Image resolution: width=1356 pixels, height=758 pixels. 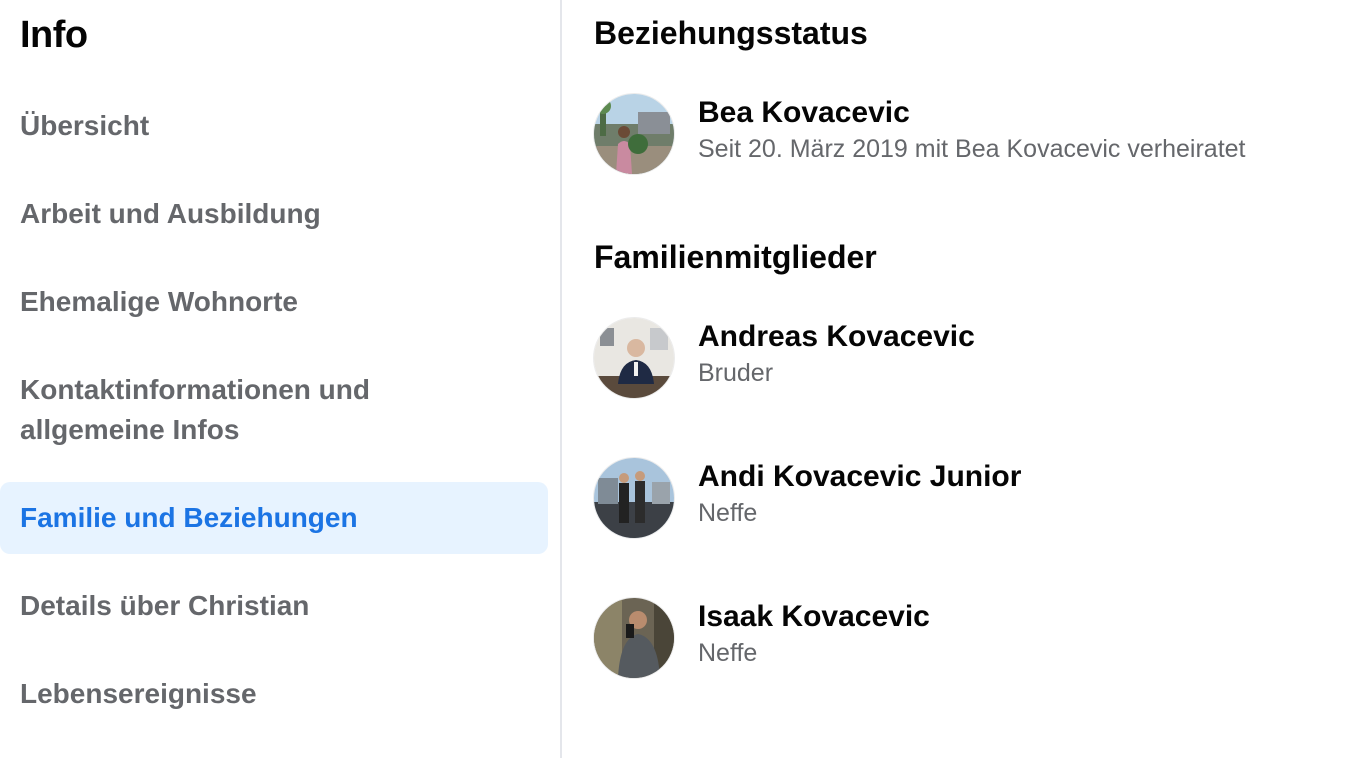 I want to click on nav-item-details: Details über Christian, so click(x=274, y=606).